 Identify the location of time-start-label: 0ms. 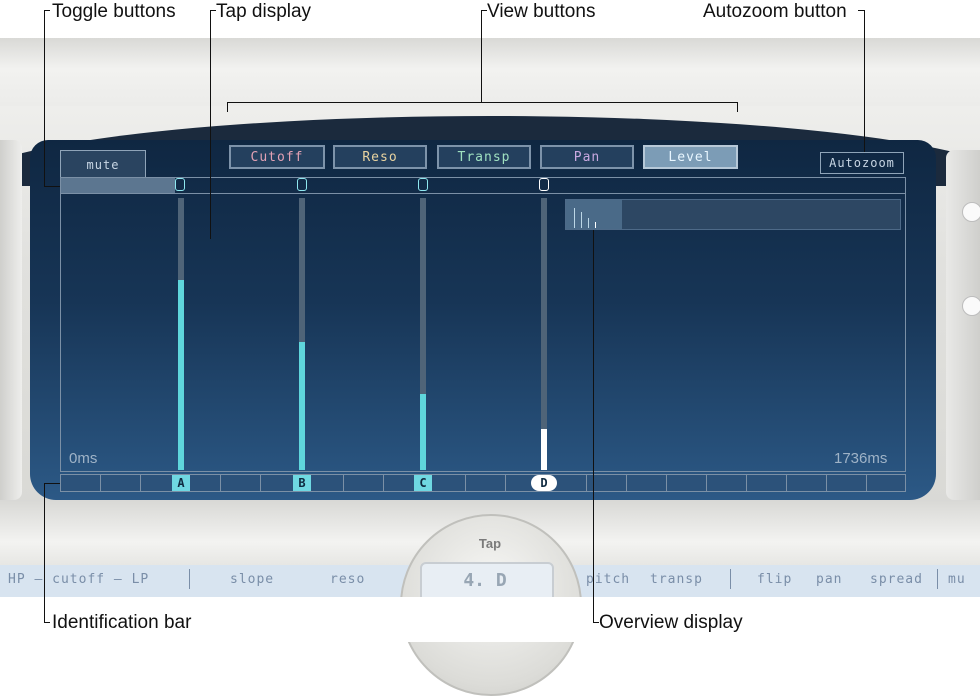
(83, 458).